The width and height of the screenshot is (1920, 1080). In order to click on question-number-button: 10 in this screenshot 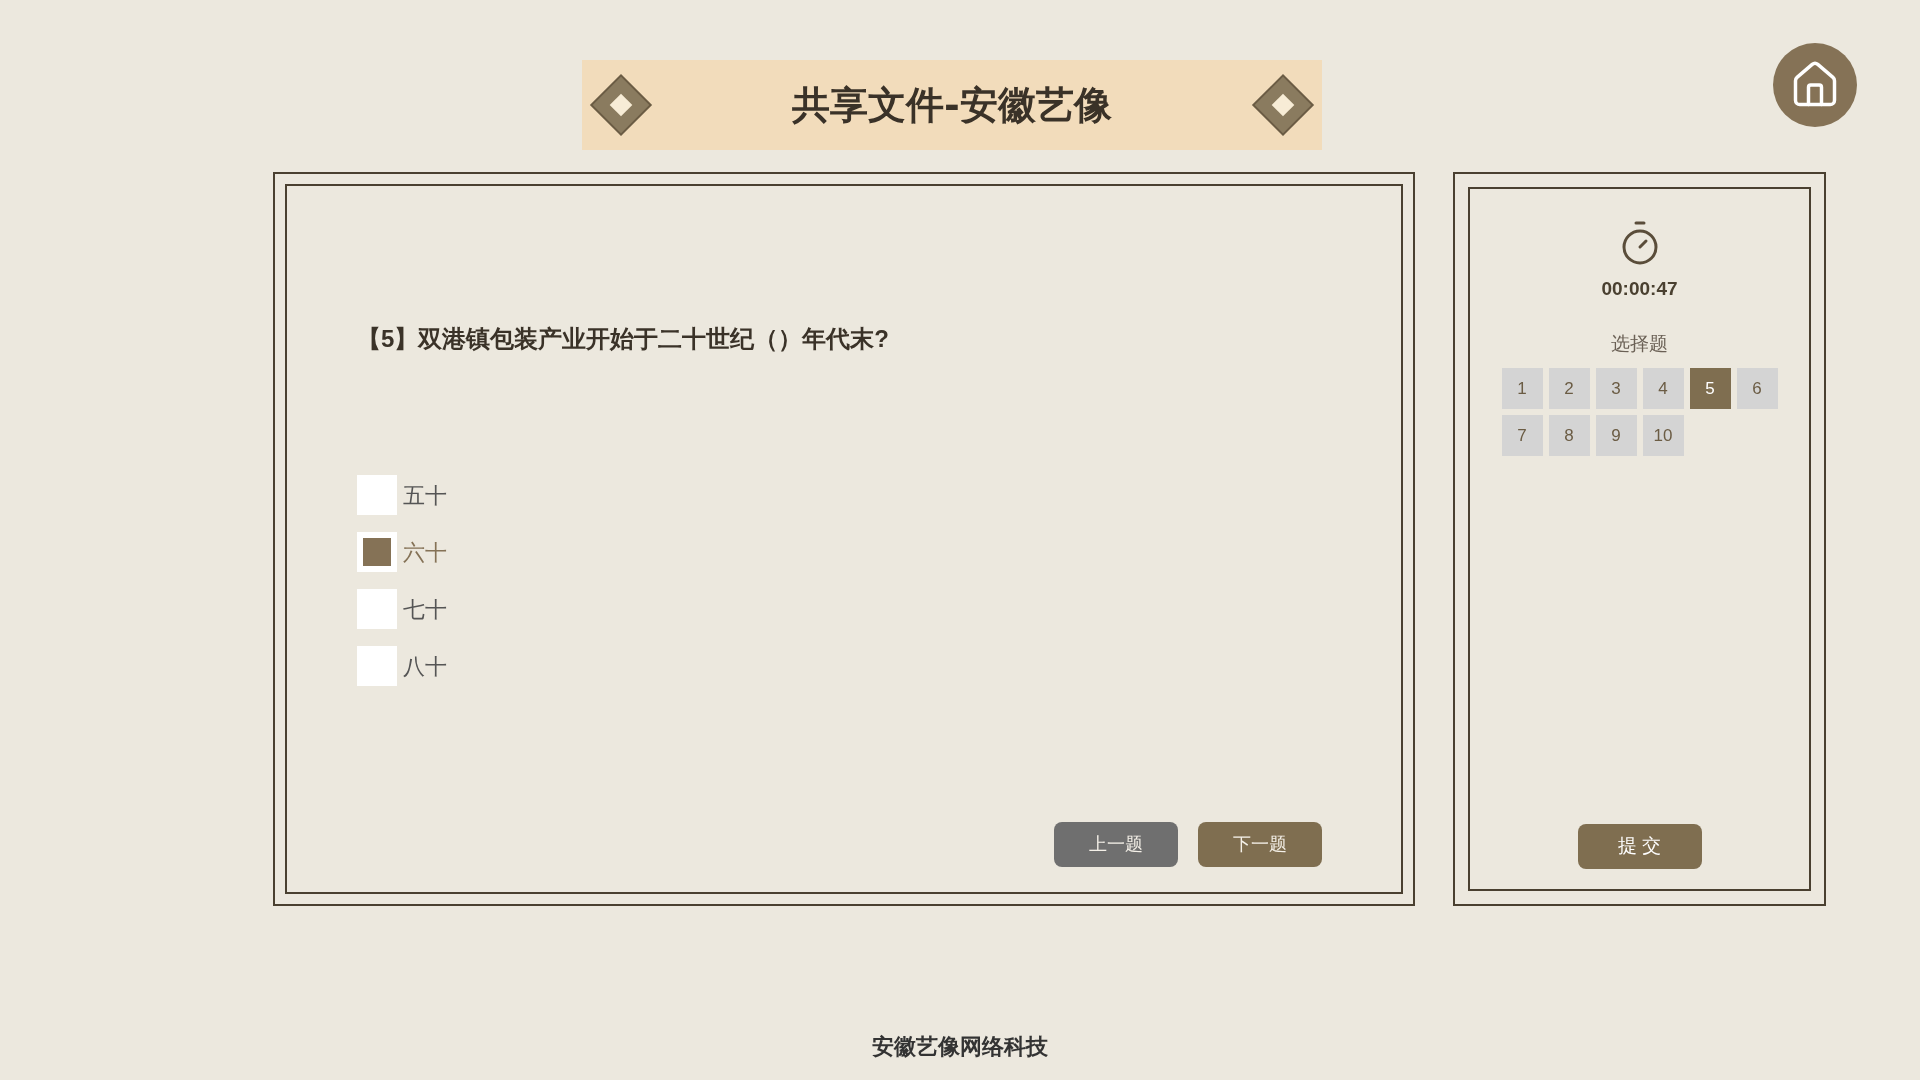, I will do `click(1663, 435)`.